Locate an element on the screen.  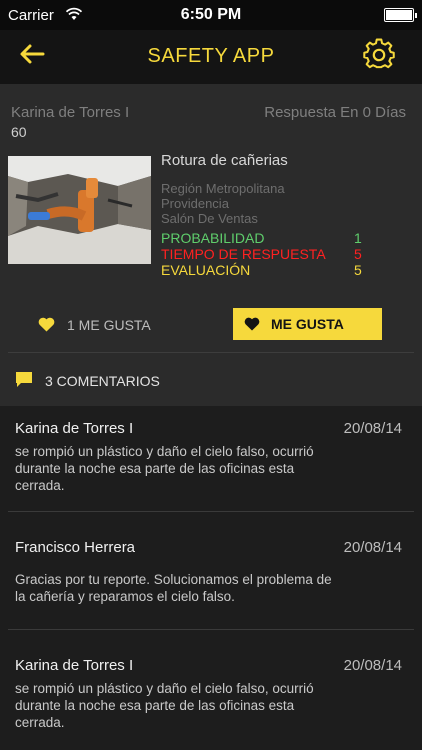
report-photo is located at coordinates (79, 210).